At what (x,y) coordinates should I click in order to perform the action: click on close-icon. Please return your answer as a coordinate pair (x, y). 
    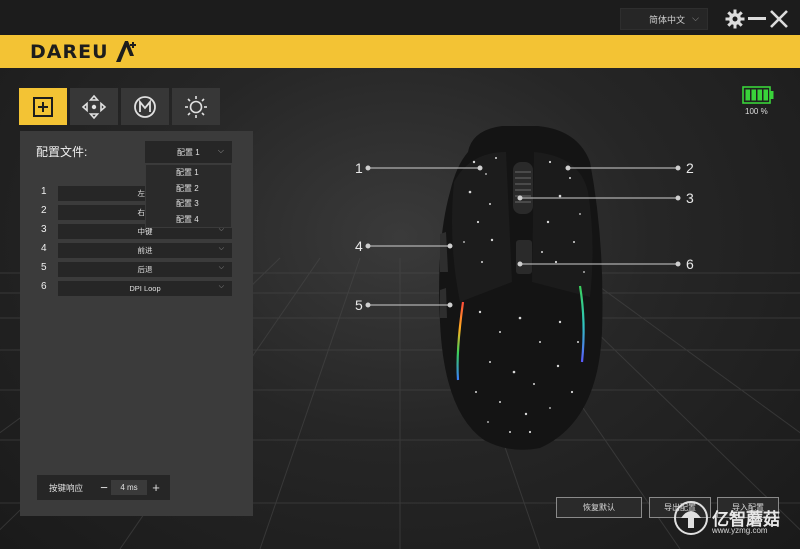
    Looking at the image, I should click on (779, 19).